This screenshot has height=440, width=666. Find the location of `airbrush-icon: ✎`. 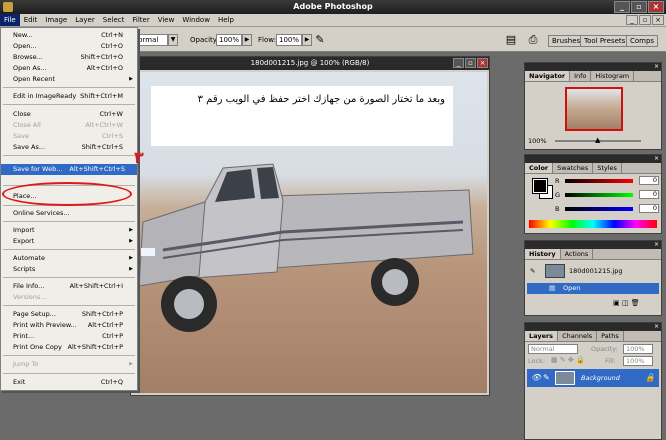

airbrush-icon: ✎ is located at coordinates (320, 40).